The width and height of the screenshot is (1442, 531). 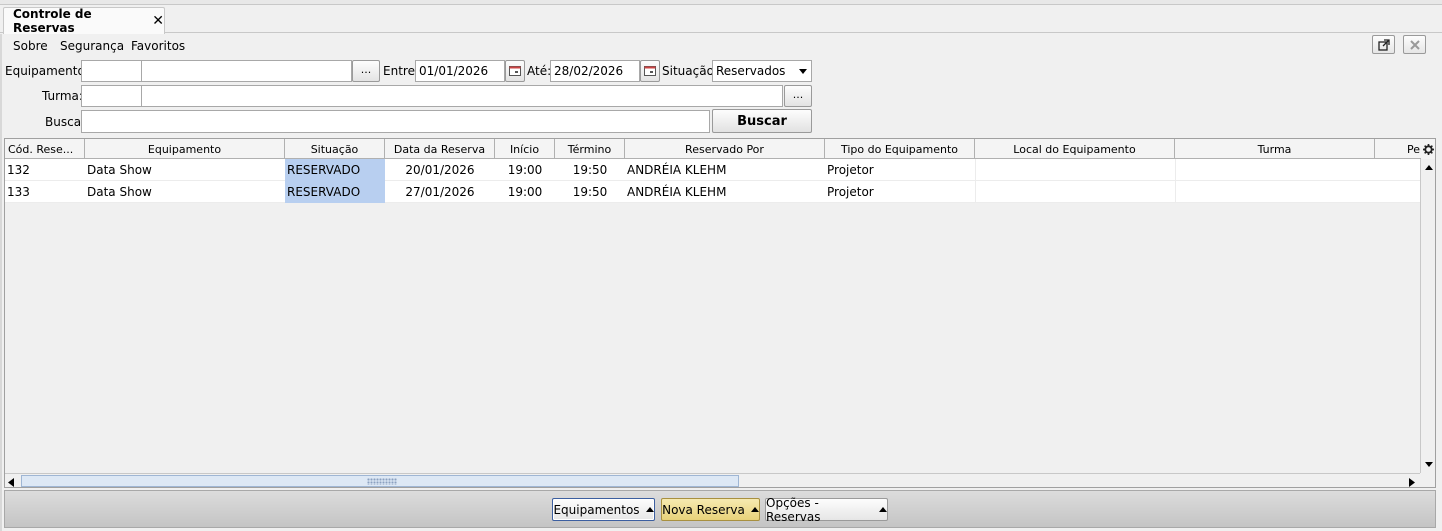 What do you see at coordinates (690, 71) in the screenshot?
I see `situacao-label: Situação:` at bounding box center [690, 71].